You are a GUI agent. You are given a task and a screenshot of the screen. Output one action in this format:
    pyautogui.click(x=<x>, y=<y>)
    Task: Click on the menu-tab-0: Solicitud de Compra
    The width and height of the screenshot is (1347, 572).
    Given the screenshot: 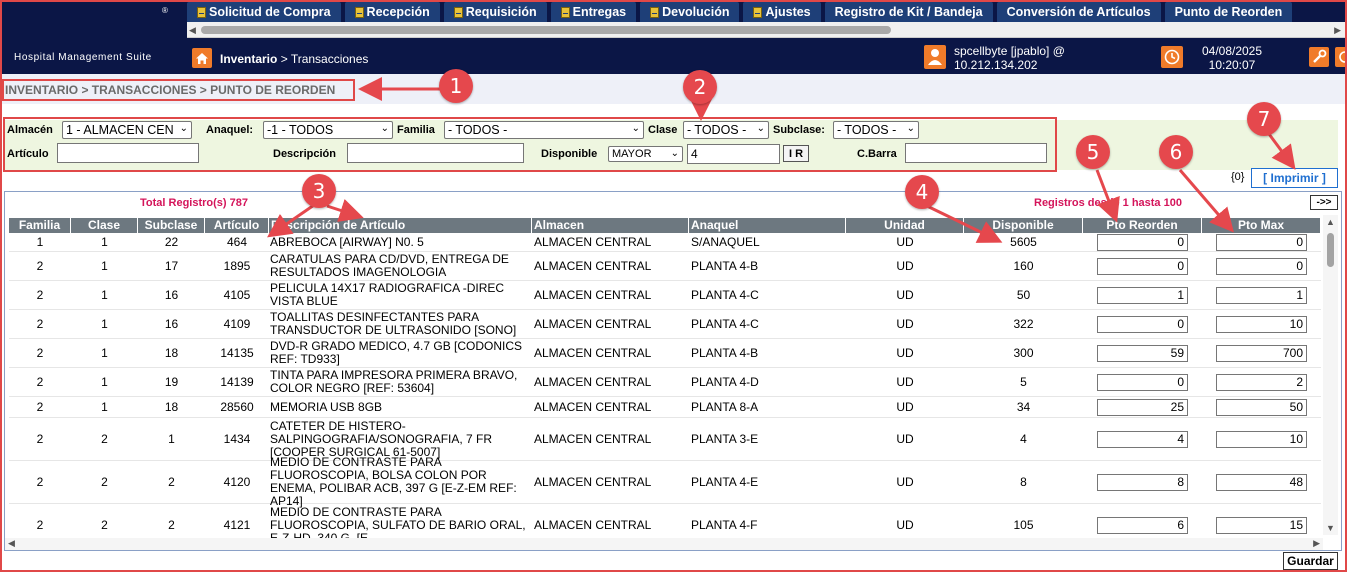 What is the action you would take?
    pyautogui.click(x=264, y=12)
    